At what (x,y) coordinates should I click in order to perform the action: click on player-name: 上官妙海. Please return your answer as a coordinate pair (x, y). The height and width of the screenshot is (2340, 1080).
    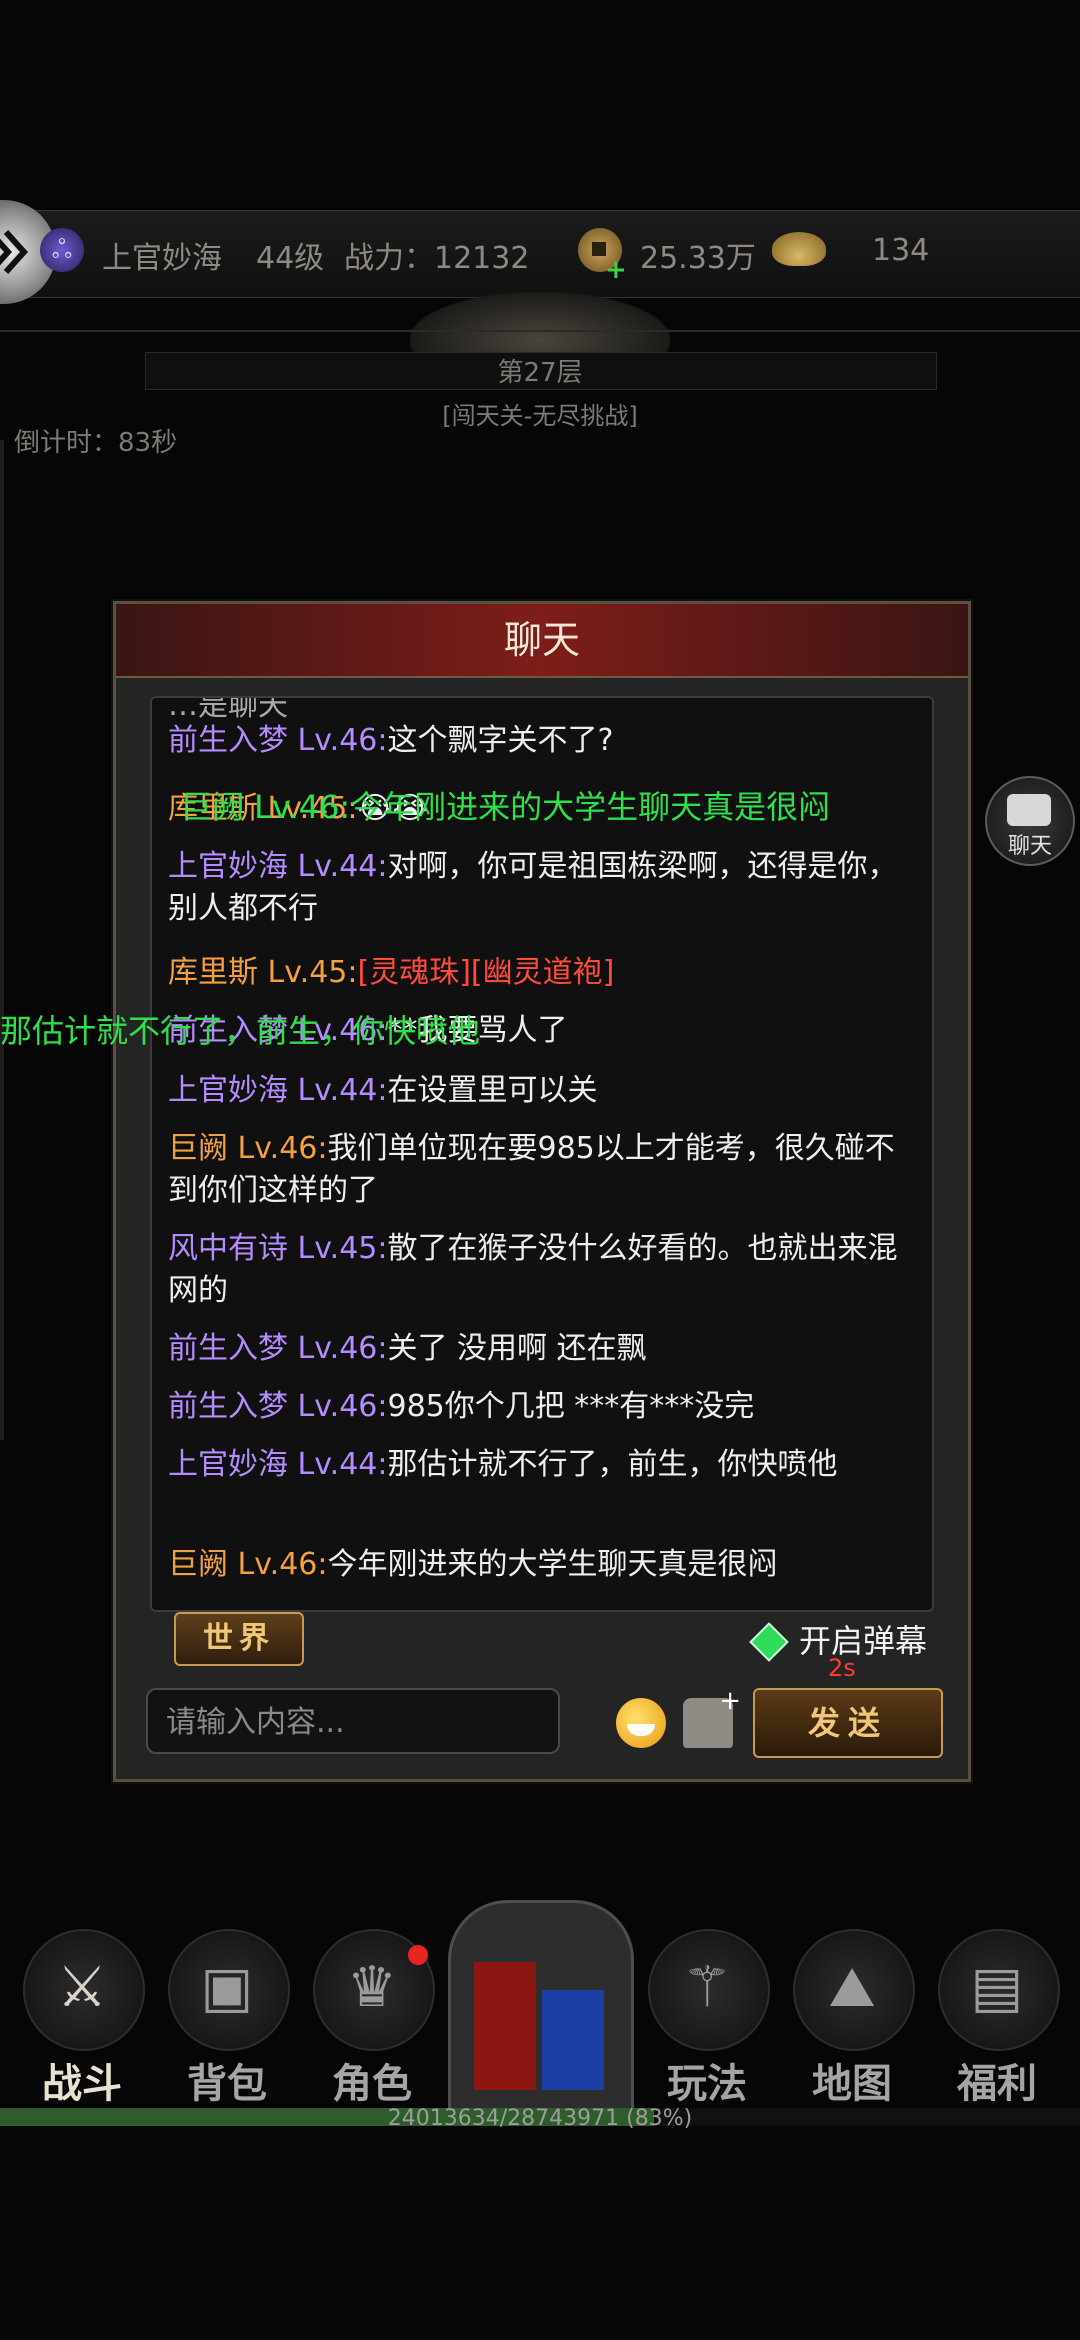
    Looking at the image, I should click on (162, 258).